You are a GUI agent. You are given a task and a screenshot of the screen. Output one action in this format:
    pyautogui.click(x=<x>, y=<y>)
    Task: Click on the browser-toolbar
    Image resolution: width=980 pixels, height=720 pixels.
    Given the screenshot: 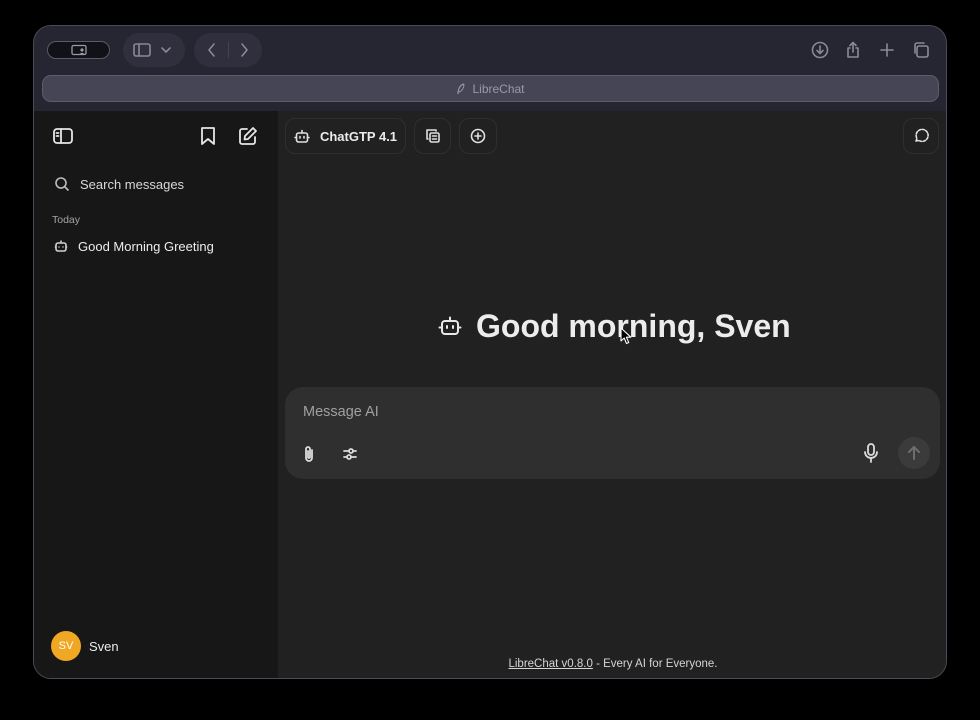 What is the action you would take?
    pyautogui.click(x=490, y=50)
    